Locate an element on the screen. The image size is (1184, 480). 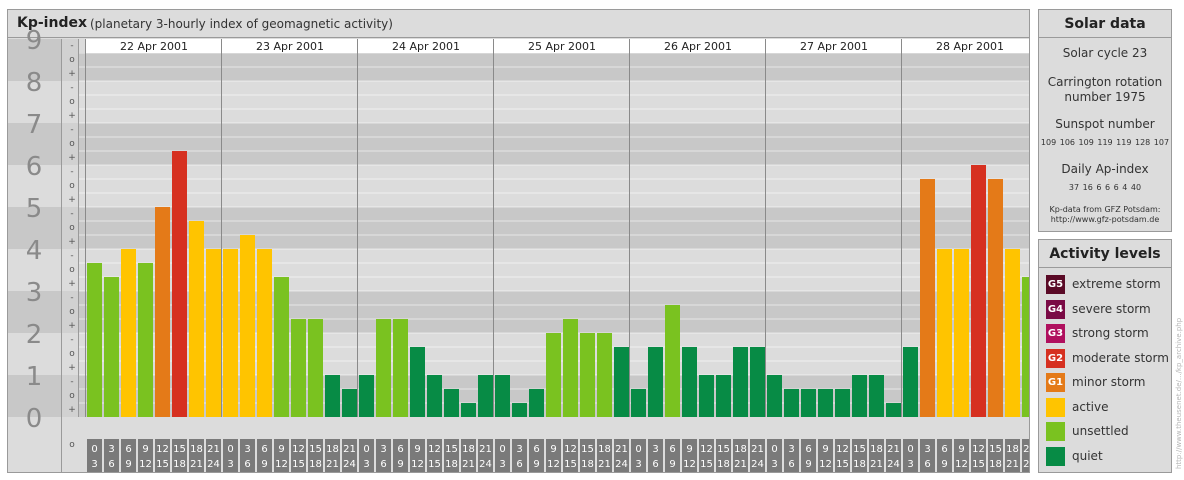
level-g2: G2 moderate storm is located at coordinates (1108, 358).